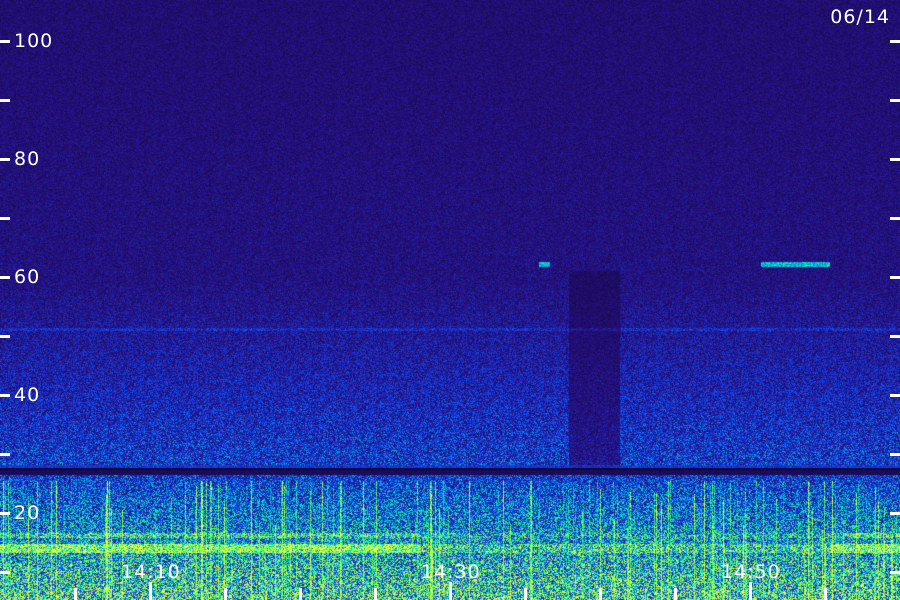  What do you see at coordinates (27, 513) in the screenshot?
I see `y-tick-label: 20` at bounding box center [27, 513].